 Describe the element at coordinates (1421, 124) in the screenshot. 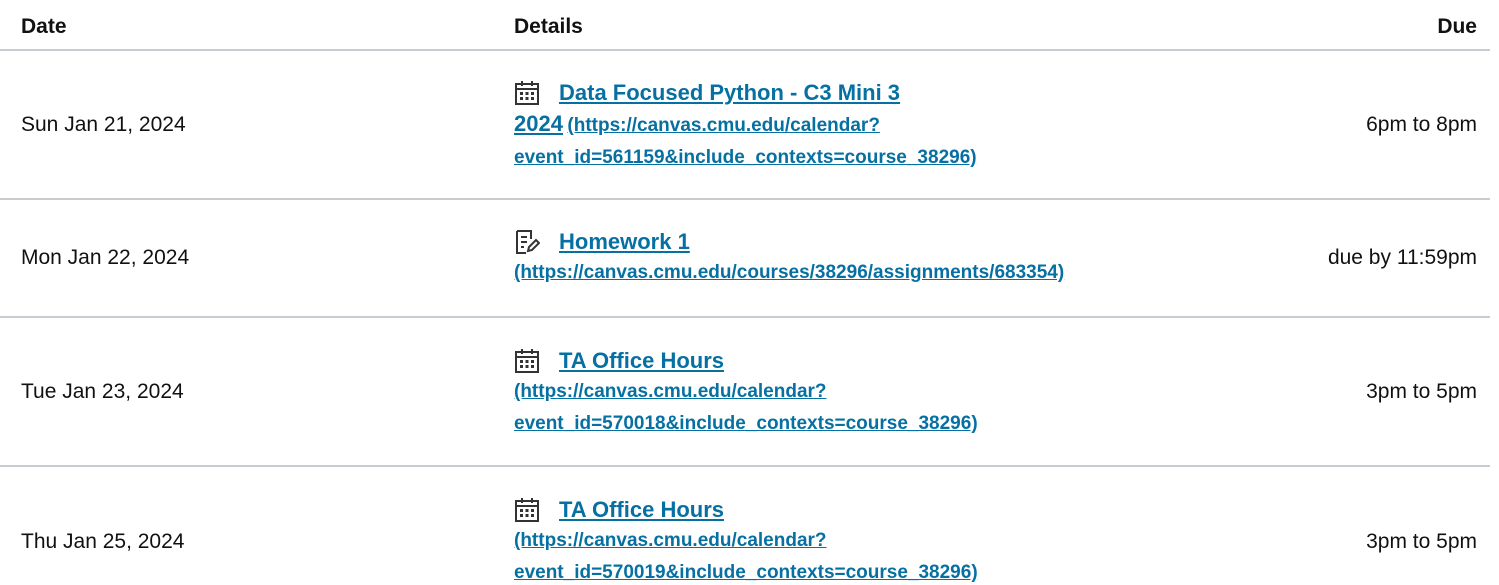

I see `row-due: 6pm to 8pm` at that location.